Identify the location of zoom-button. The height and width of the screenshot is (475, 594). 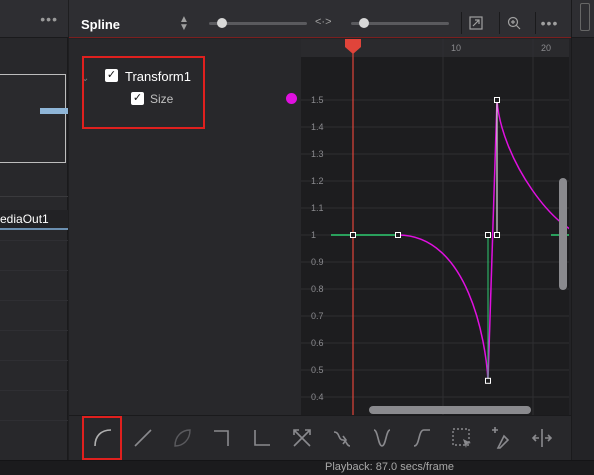
(513, 23).